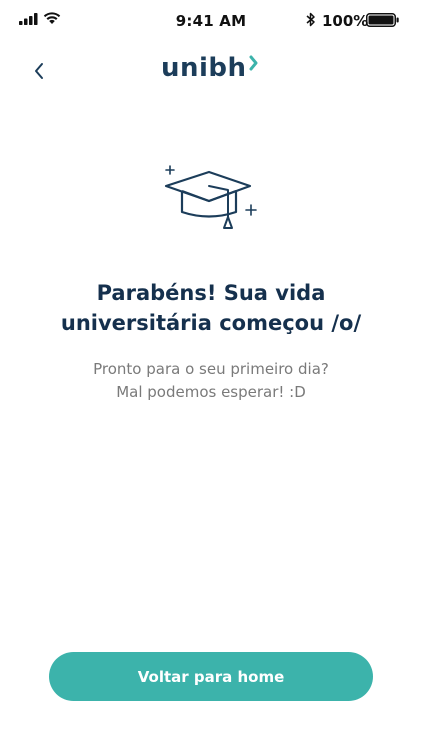 This screenshot has height=750, width=422. Describe the element at coordinates (211, 392) in the screenshot. I see `subtitle-line-2: Mal podemos esperar! :D` at that location.